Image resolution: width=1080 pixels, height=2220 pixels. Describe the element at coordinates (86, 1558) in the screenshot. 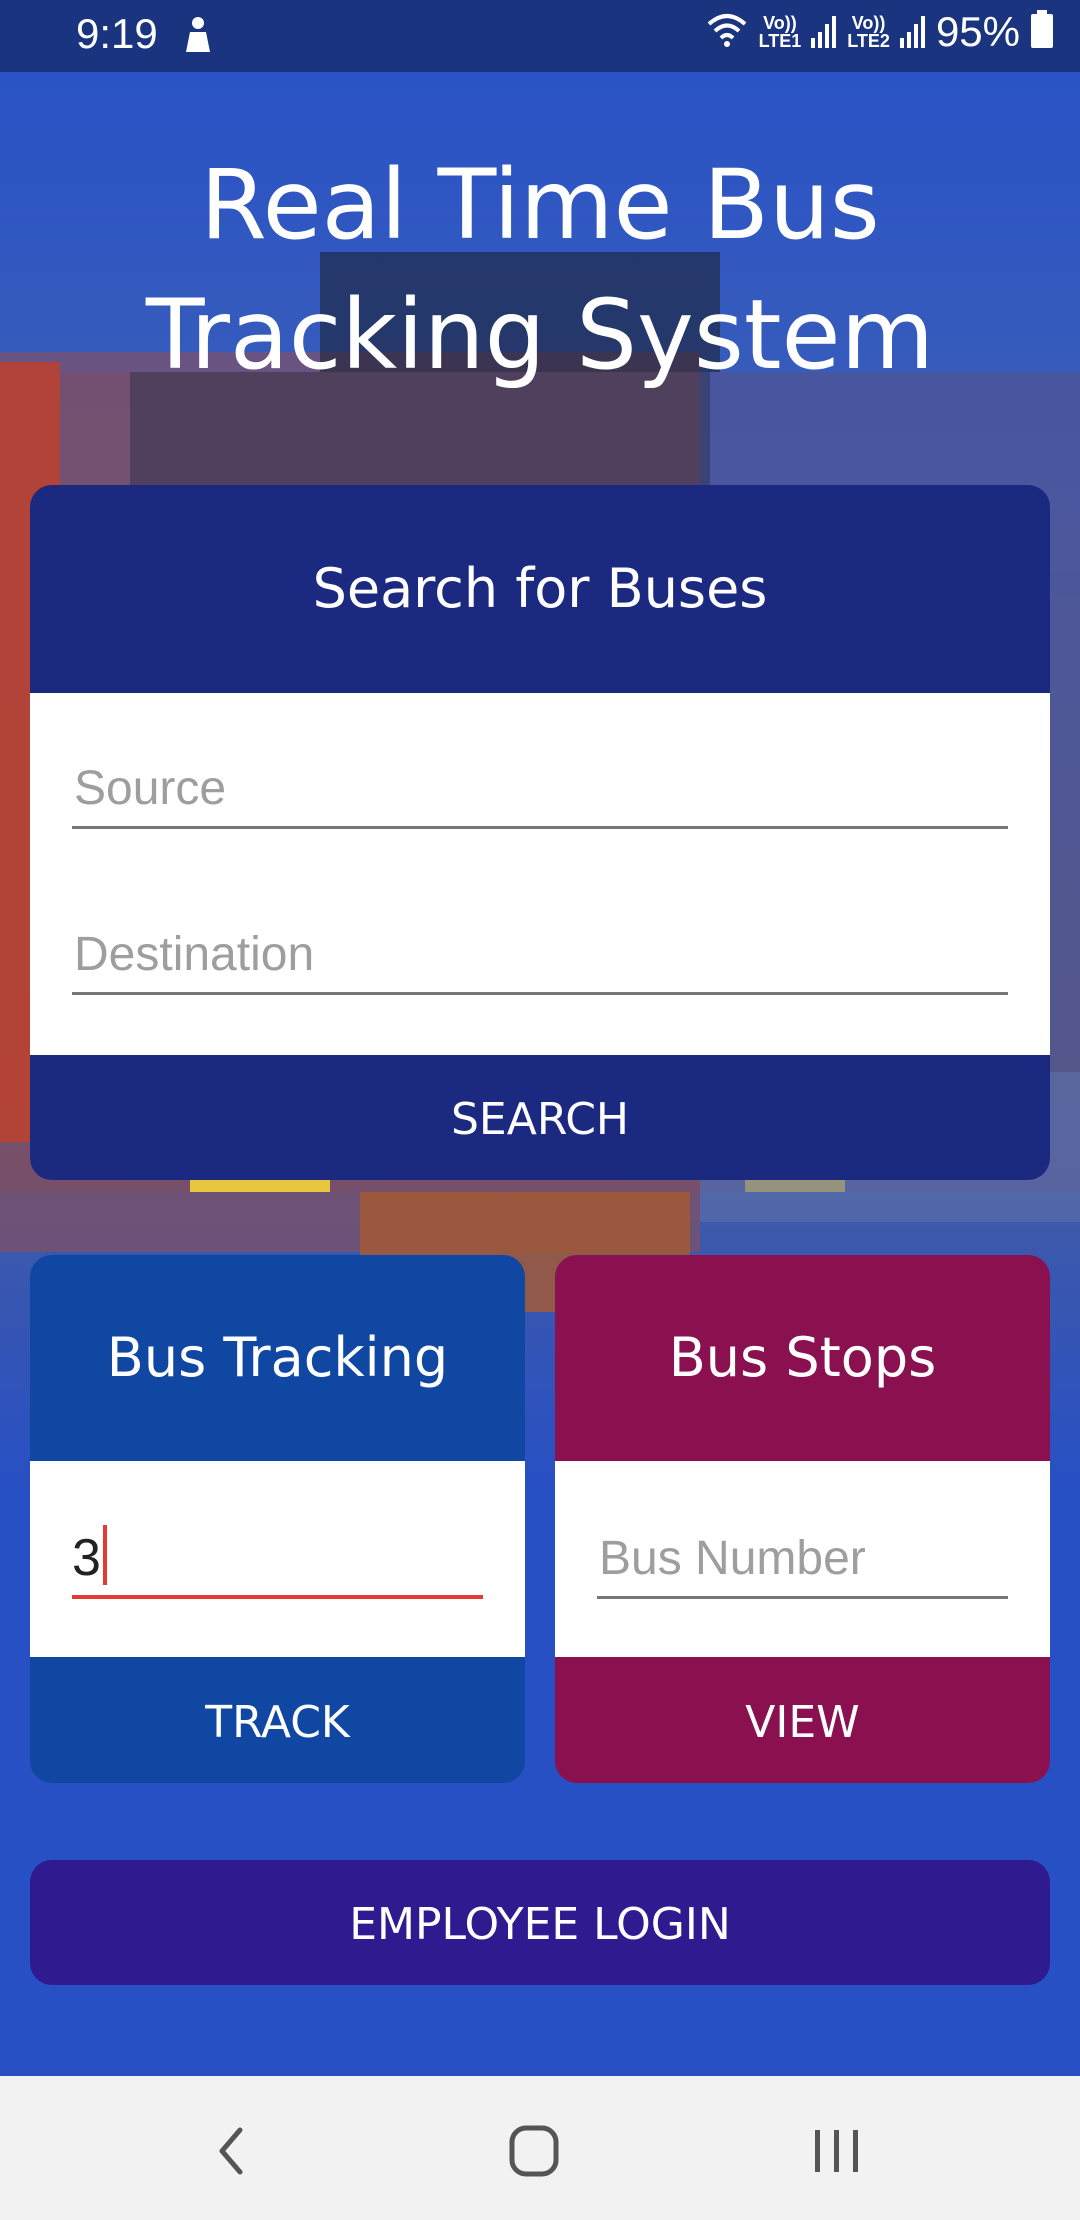

I see `tracking-input-value: 3` at that location.